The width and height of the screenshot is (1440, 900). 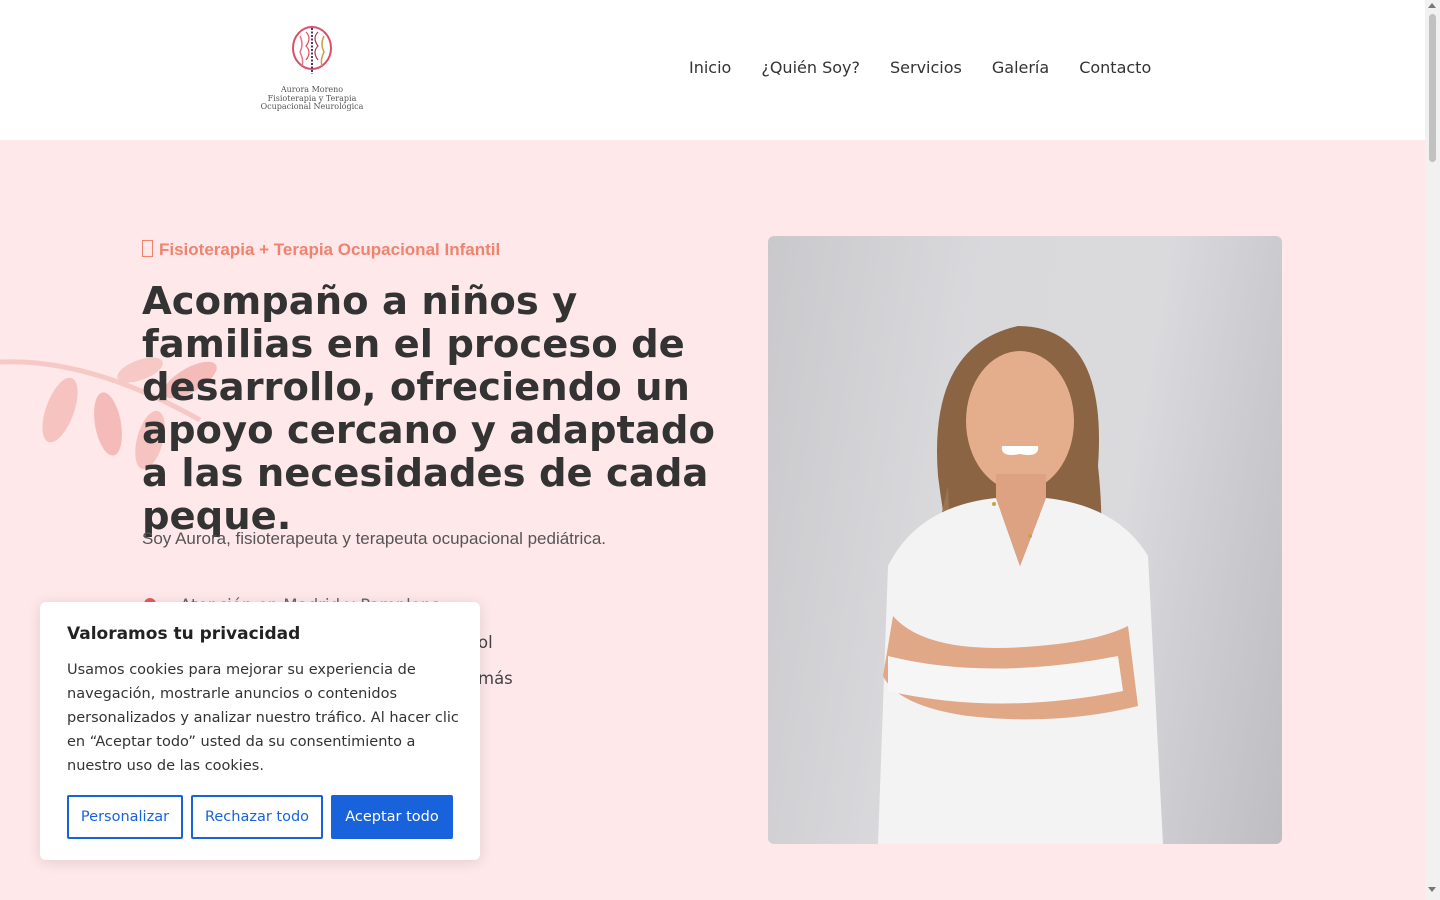 What do you see at coordinates (257, 817) in the screenshot?
I see `reject-all-button: Rechazar todo` at bounding box center [257, 817].